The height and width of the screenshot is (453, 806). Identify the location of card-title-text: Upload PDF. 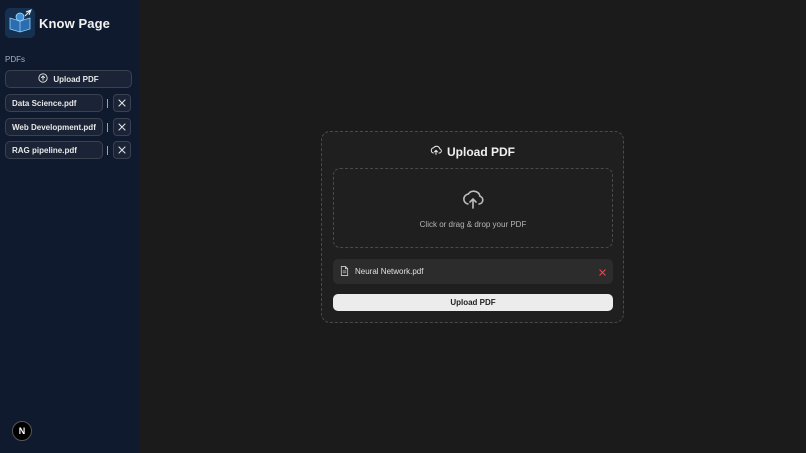
(481, 151).